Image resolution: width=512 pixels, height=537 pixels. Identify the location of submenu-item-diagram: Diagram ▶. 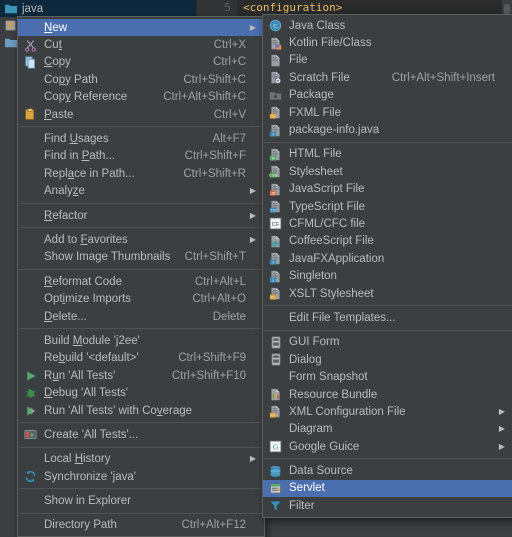
(387, 429).